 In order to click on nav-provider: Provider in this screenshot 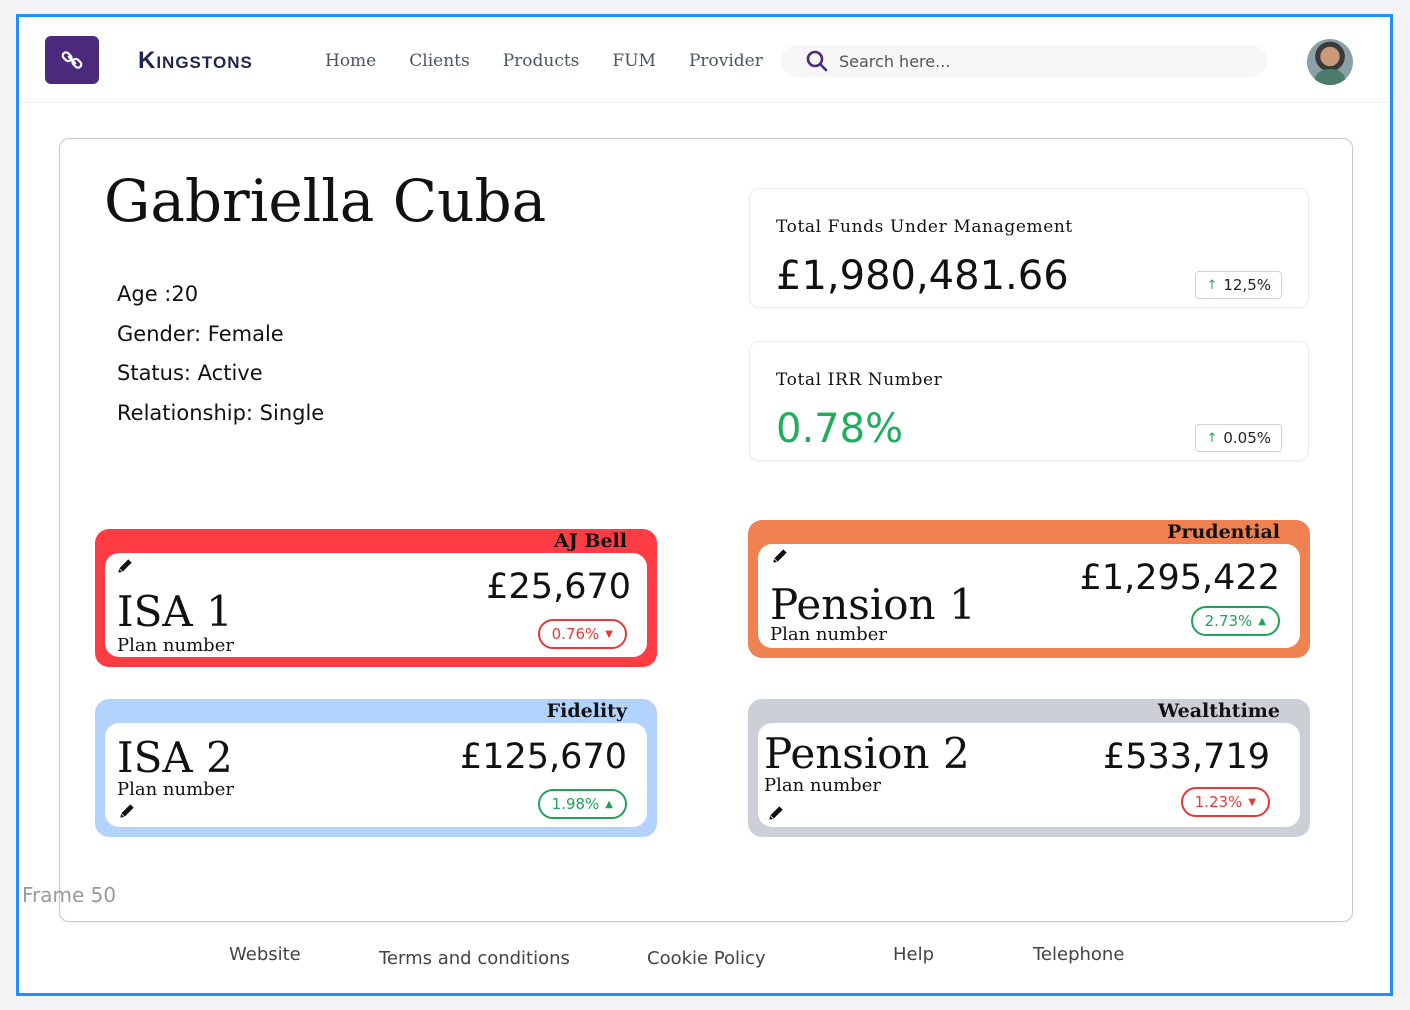, I will do `click(726, 61)`.